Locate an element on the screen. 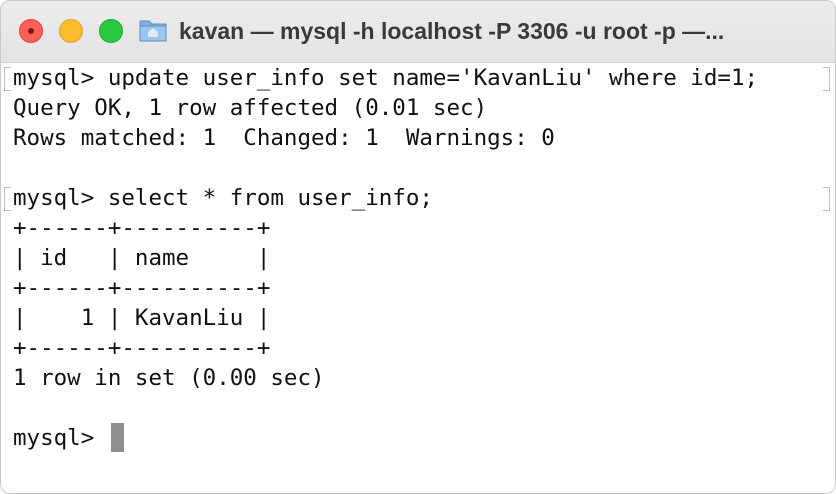  terminal-line: mysql> select * from user_info; is located at coordinates (223, 198).